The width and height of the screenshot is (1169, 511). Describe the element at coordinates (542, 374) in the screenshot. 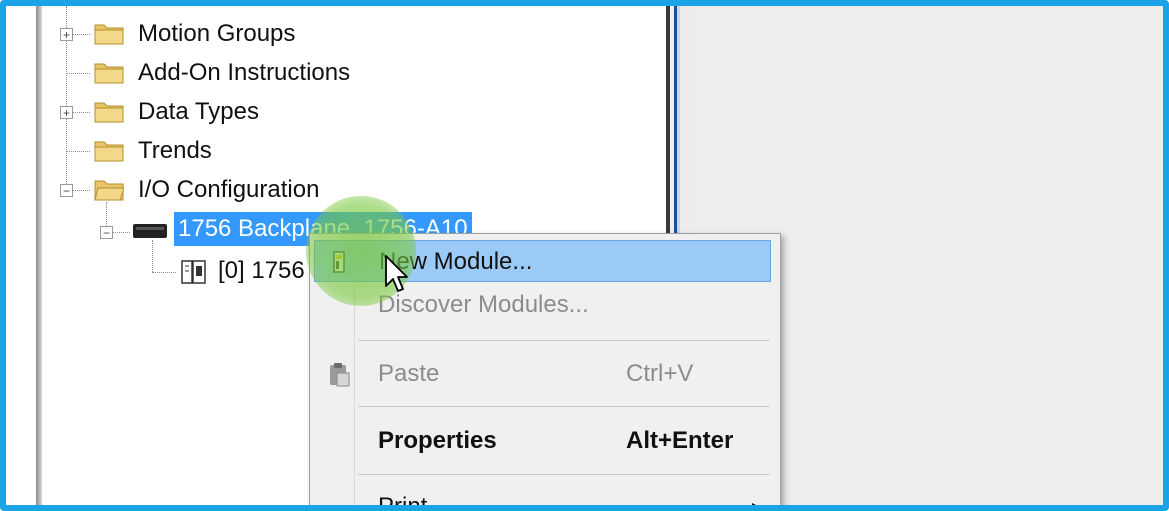

I see `menu-item-paste: Paste Ctrl+V` at that location.